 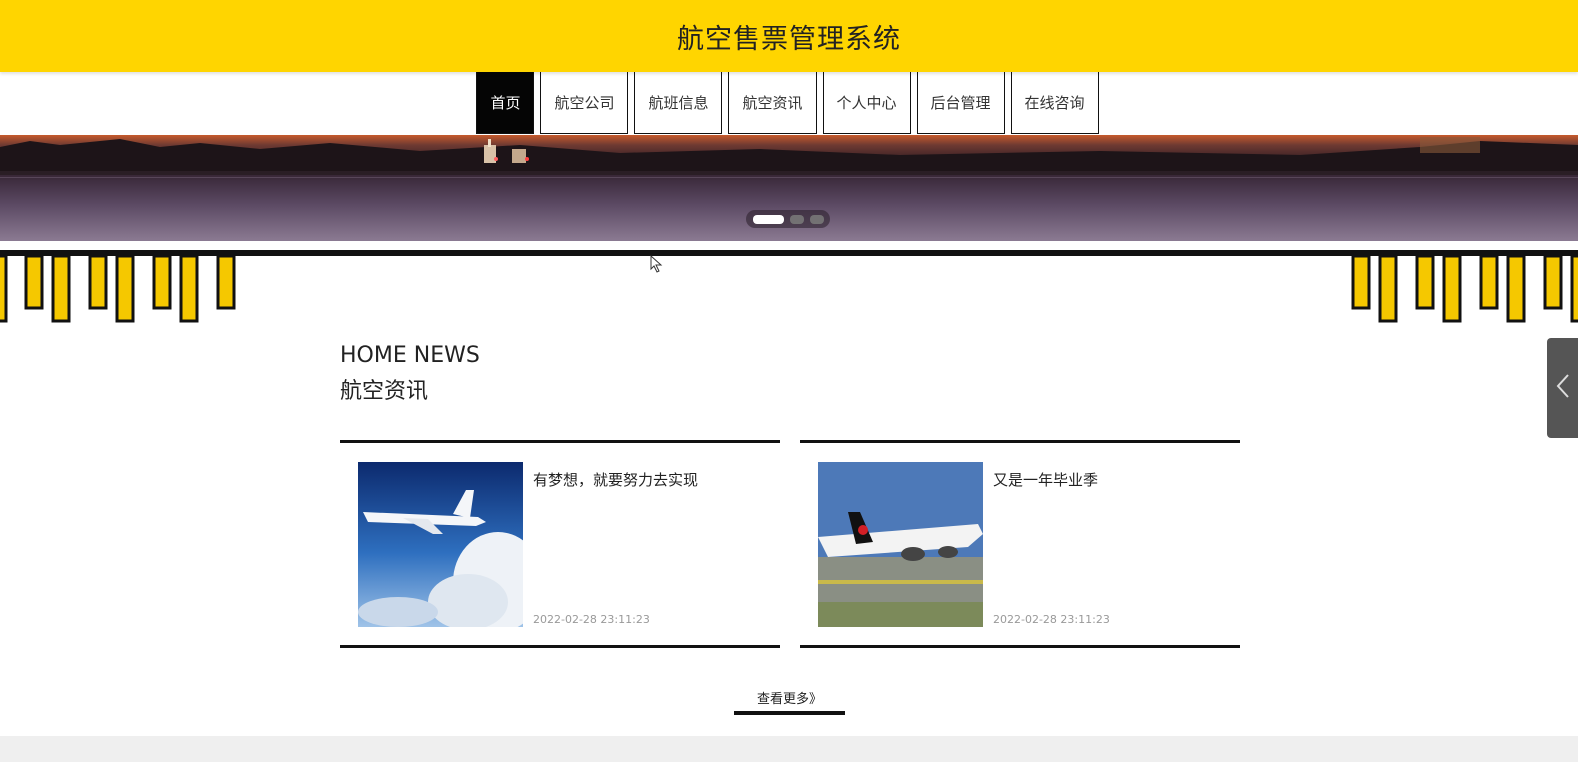 I want to click on main-nav: 首页 航空公司 航班信息 航空资讯 个人中心 后台管理 在线咨询, so click(x=789, y=103).